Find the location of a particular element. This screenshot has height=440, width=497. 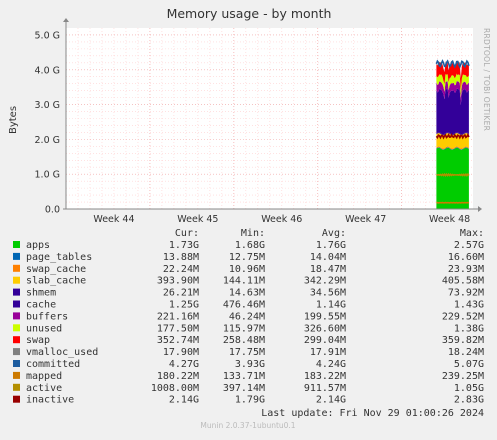

legend-value-min: 14.63M is located at coordinates (247, 293).